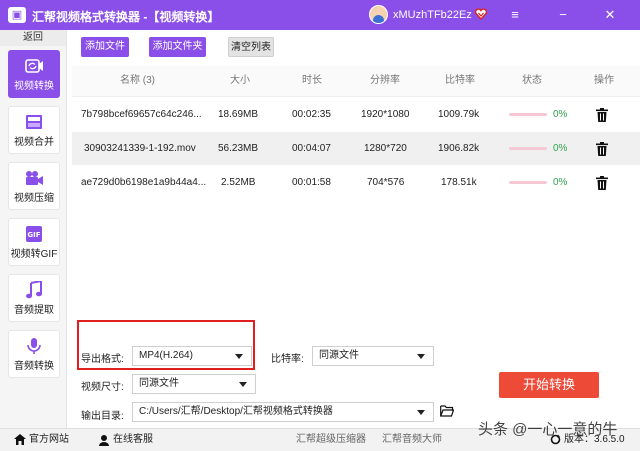 The width and height of the screenshot is (640, 451). I want to click on close-icon: ✕, so click(610, 15).